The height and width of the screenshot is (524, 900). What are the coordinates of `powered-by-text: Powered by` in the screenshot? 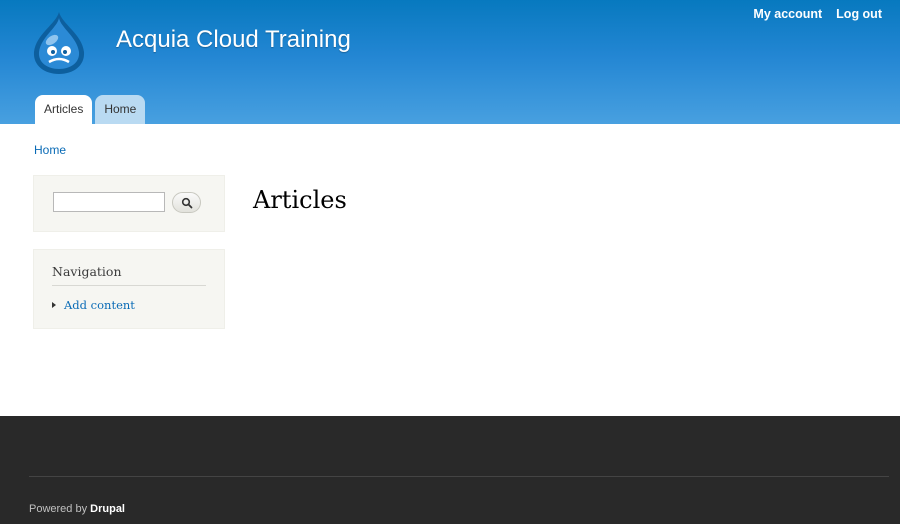 It's located at (58, 509).